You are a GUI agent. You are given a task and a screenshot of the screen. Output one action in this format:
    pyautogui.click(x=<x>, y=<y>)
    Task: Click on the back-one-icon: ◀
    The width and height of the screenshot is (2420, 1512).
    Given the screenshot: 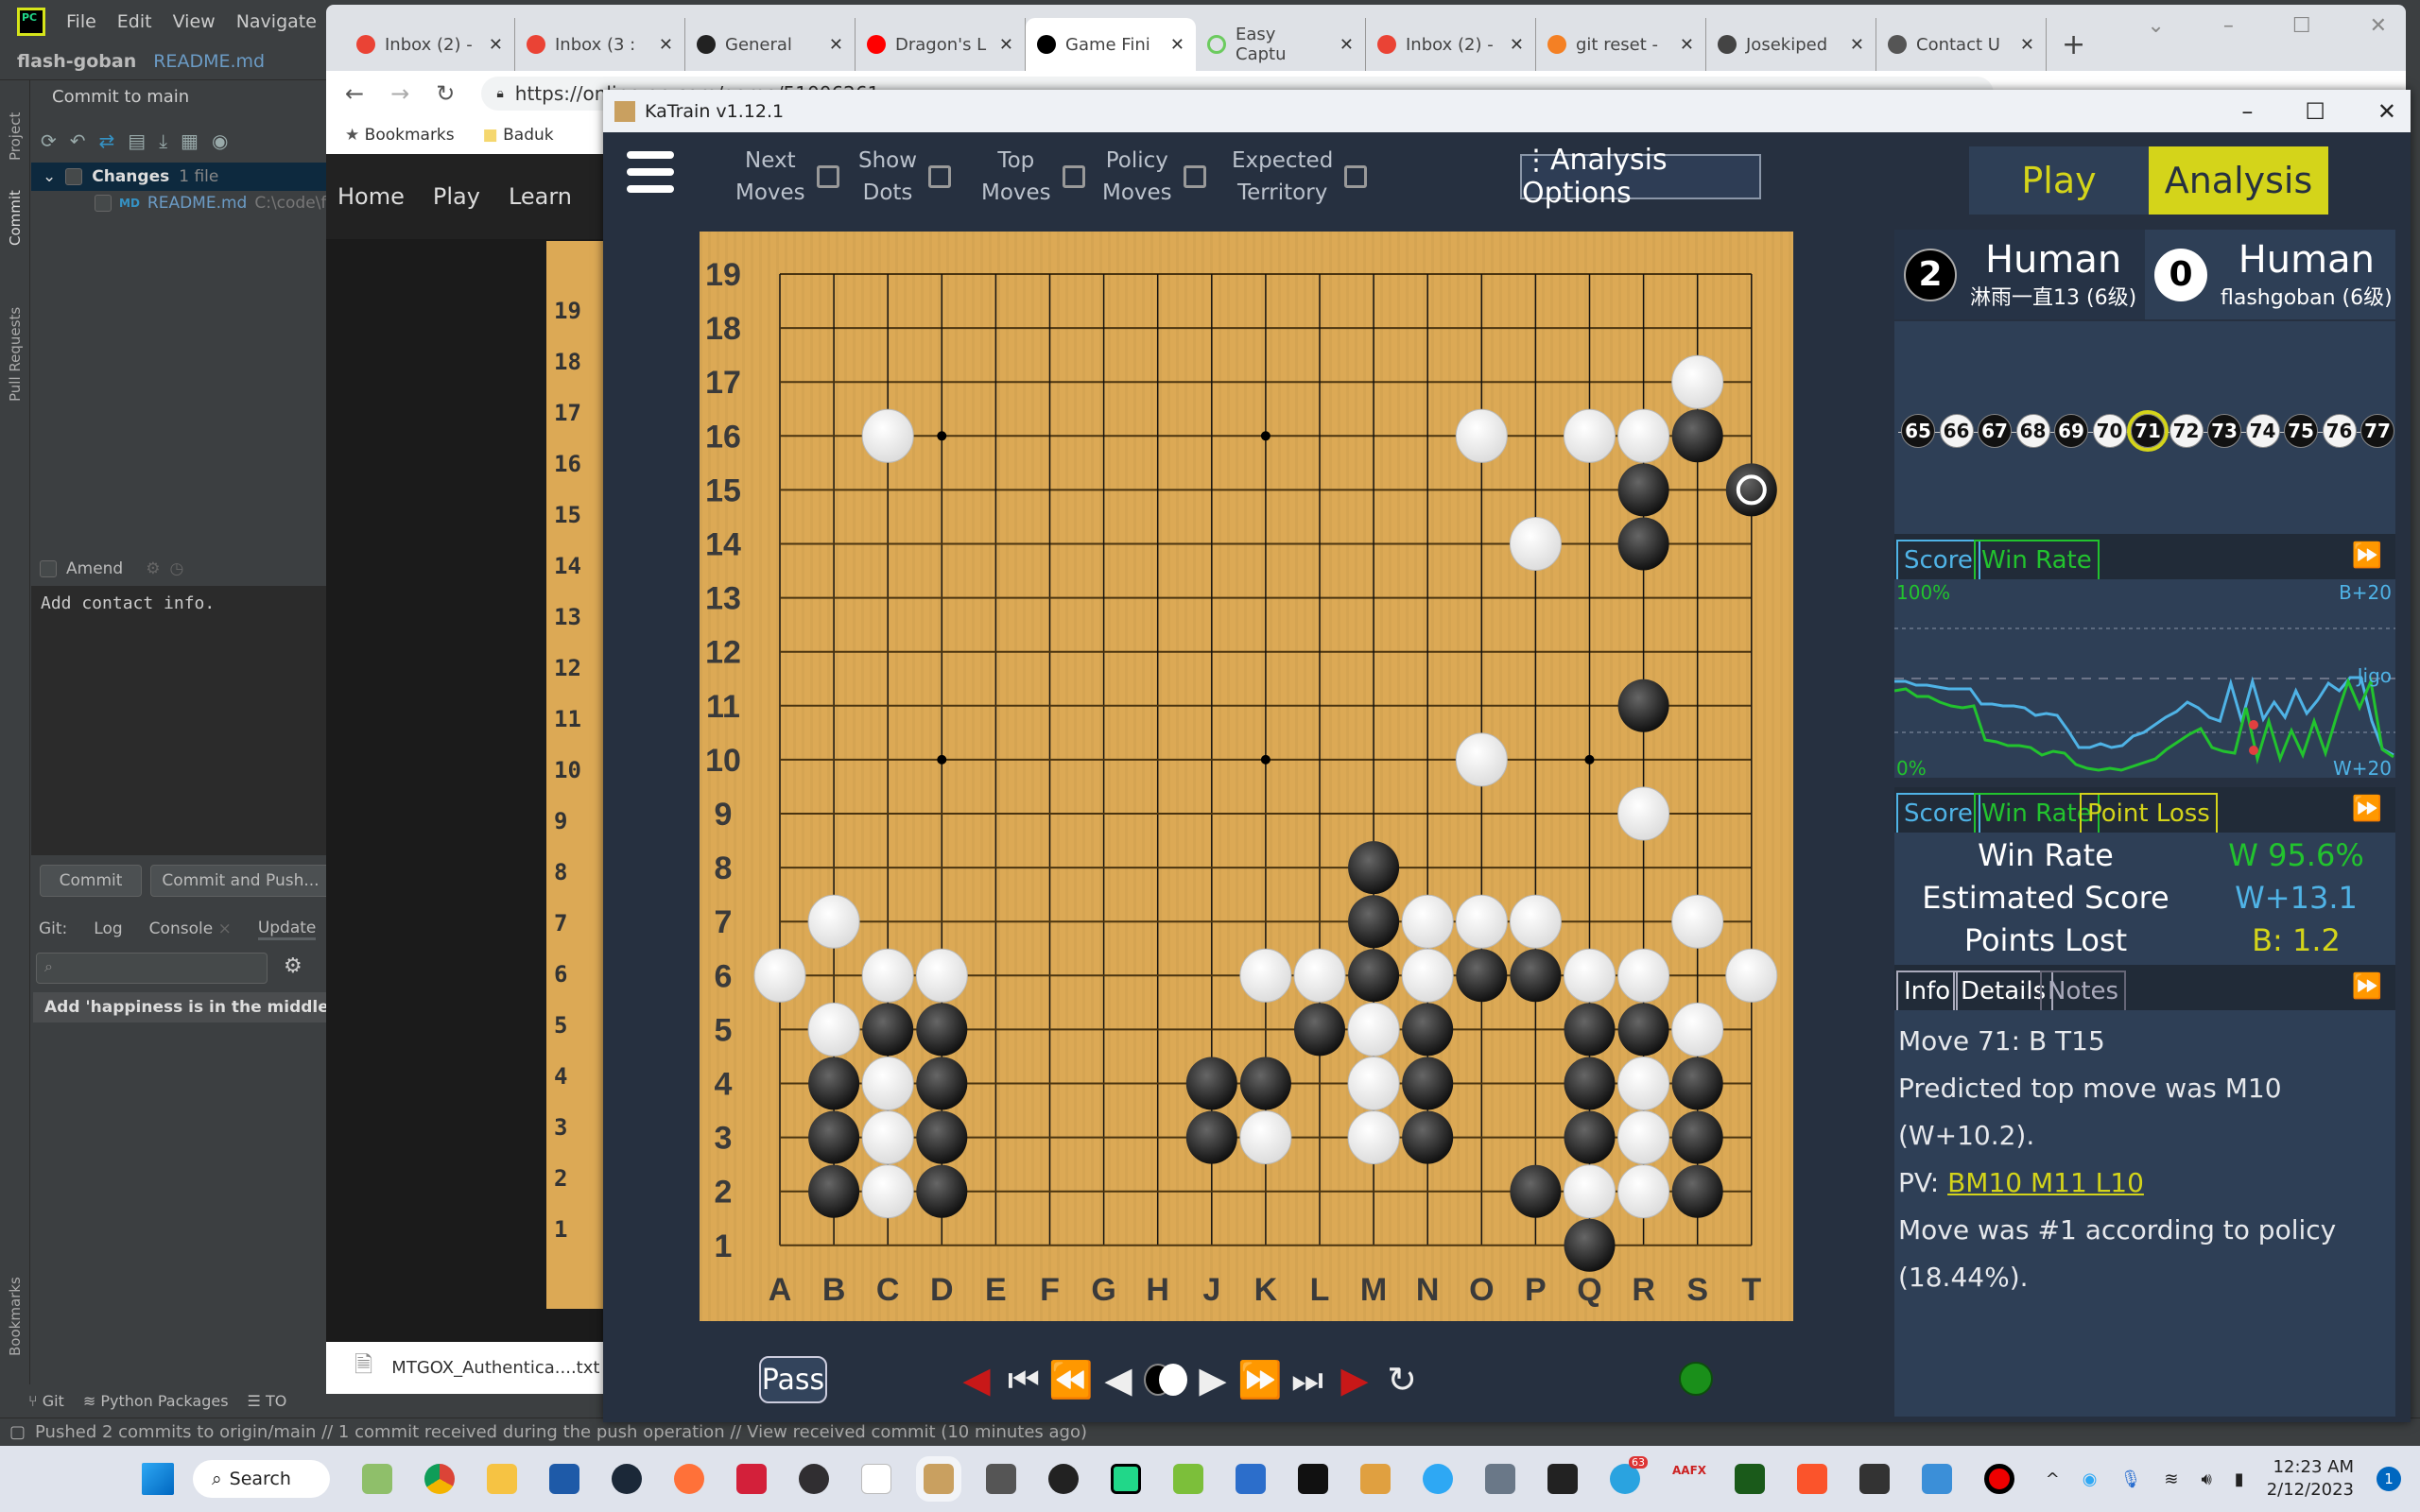 What is the action you would take?
    pyautogui.click(x=1118, y=1379)
    